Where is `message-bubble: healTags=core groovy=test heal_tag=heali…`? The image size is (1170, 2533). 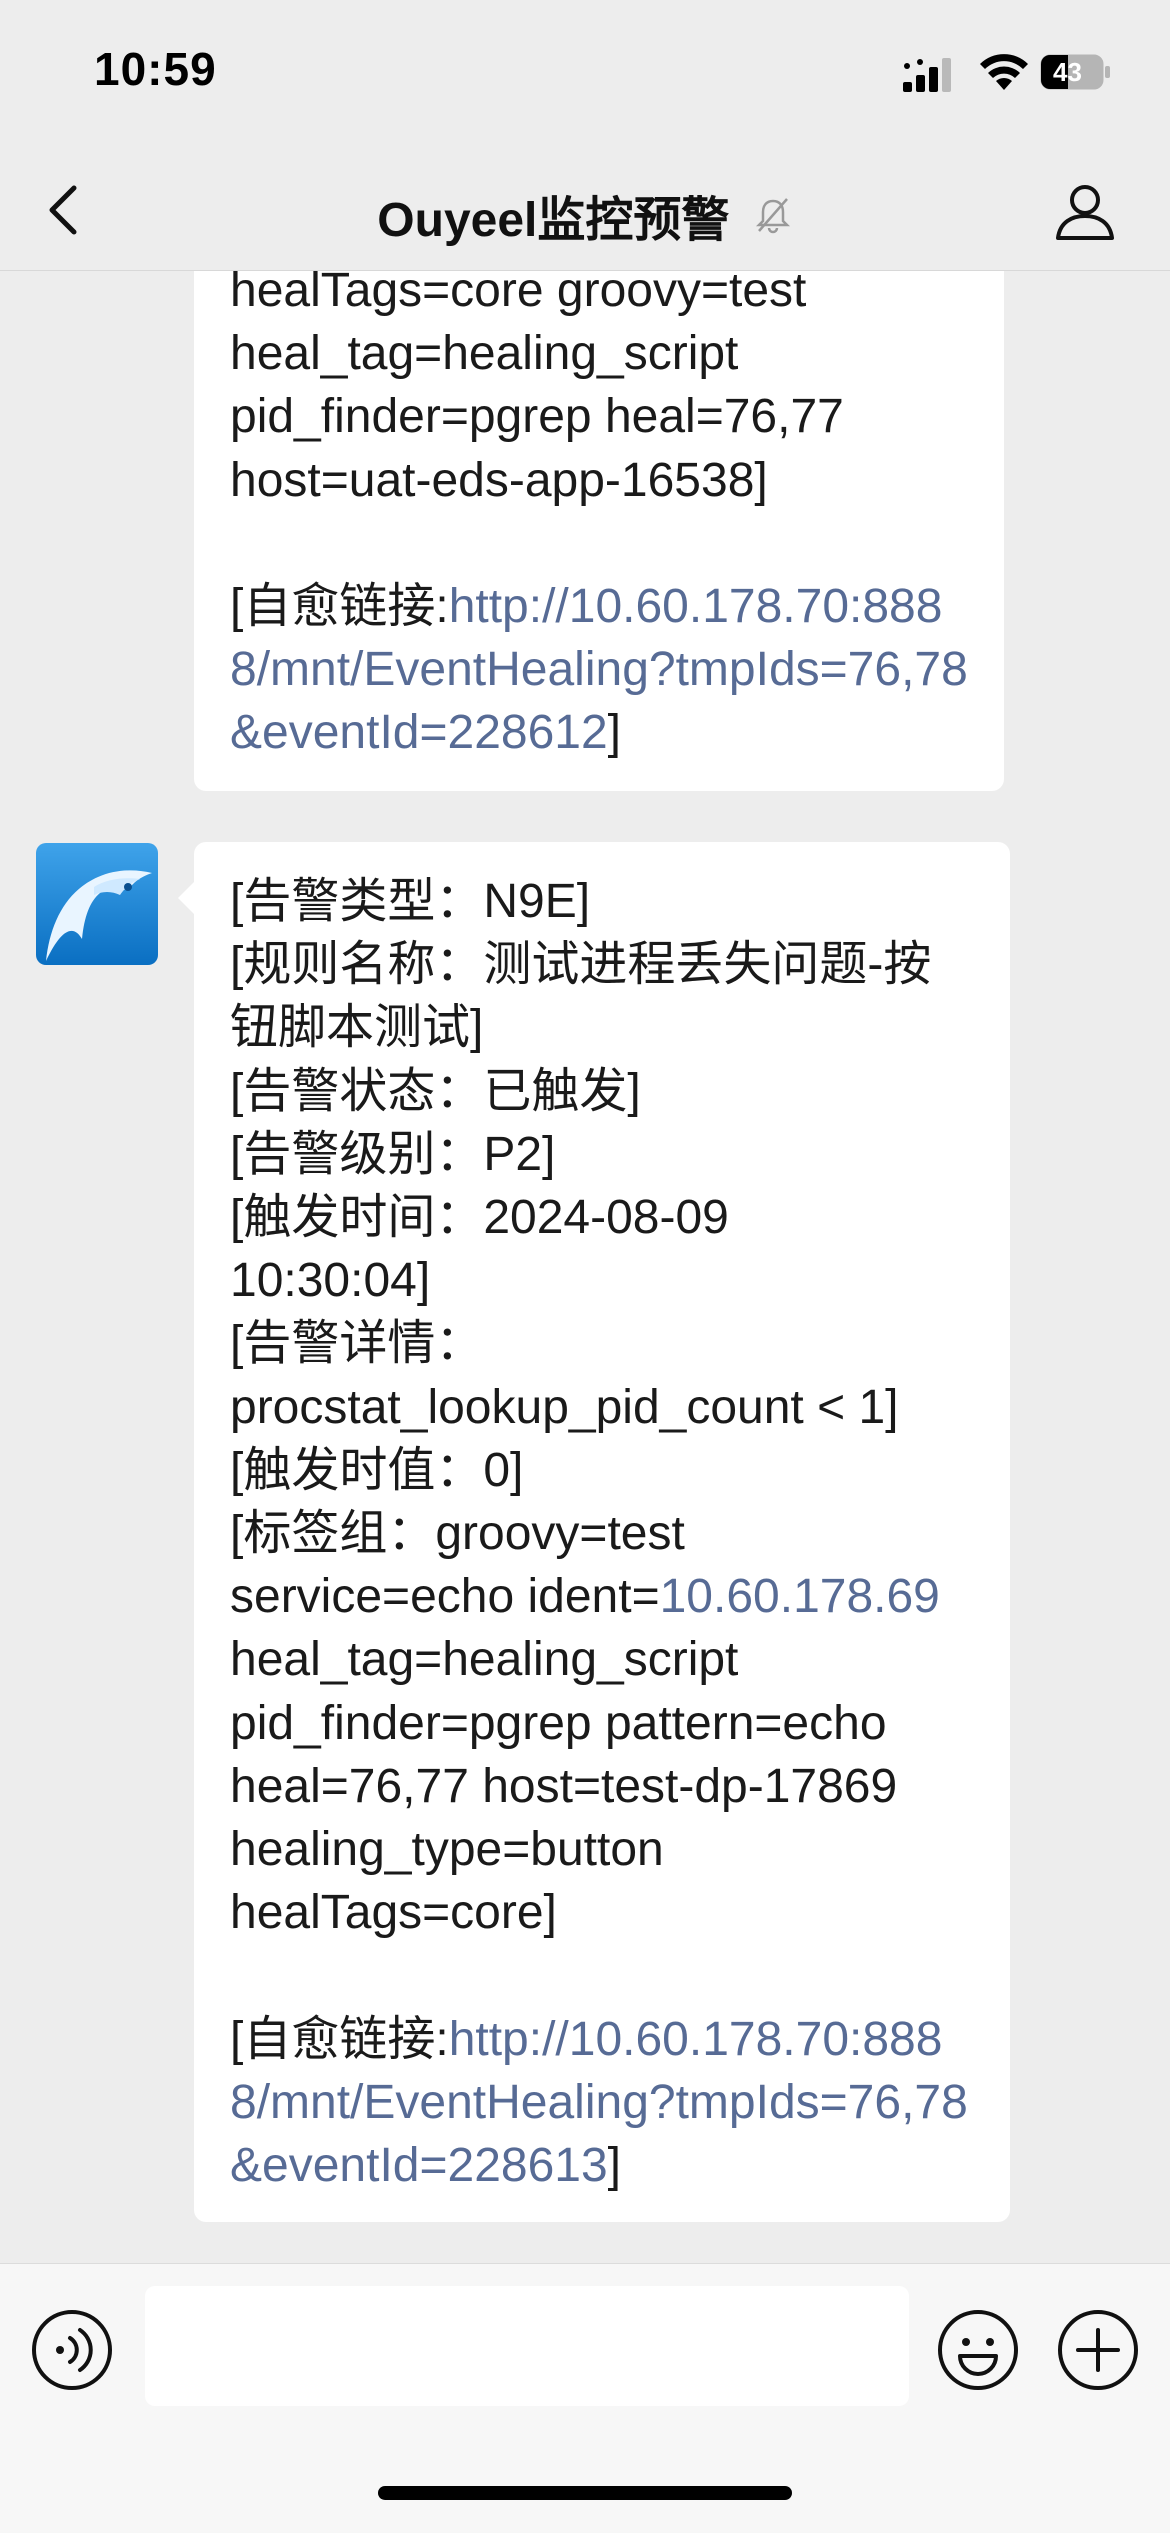
message-bubble: healTags=core groovy=test heal_tag=heali… is located at coordinates (599, 531).